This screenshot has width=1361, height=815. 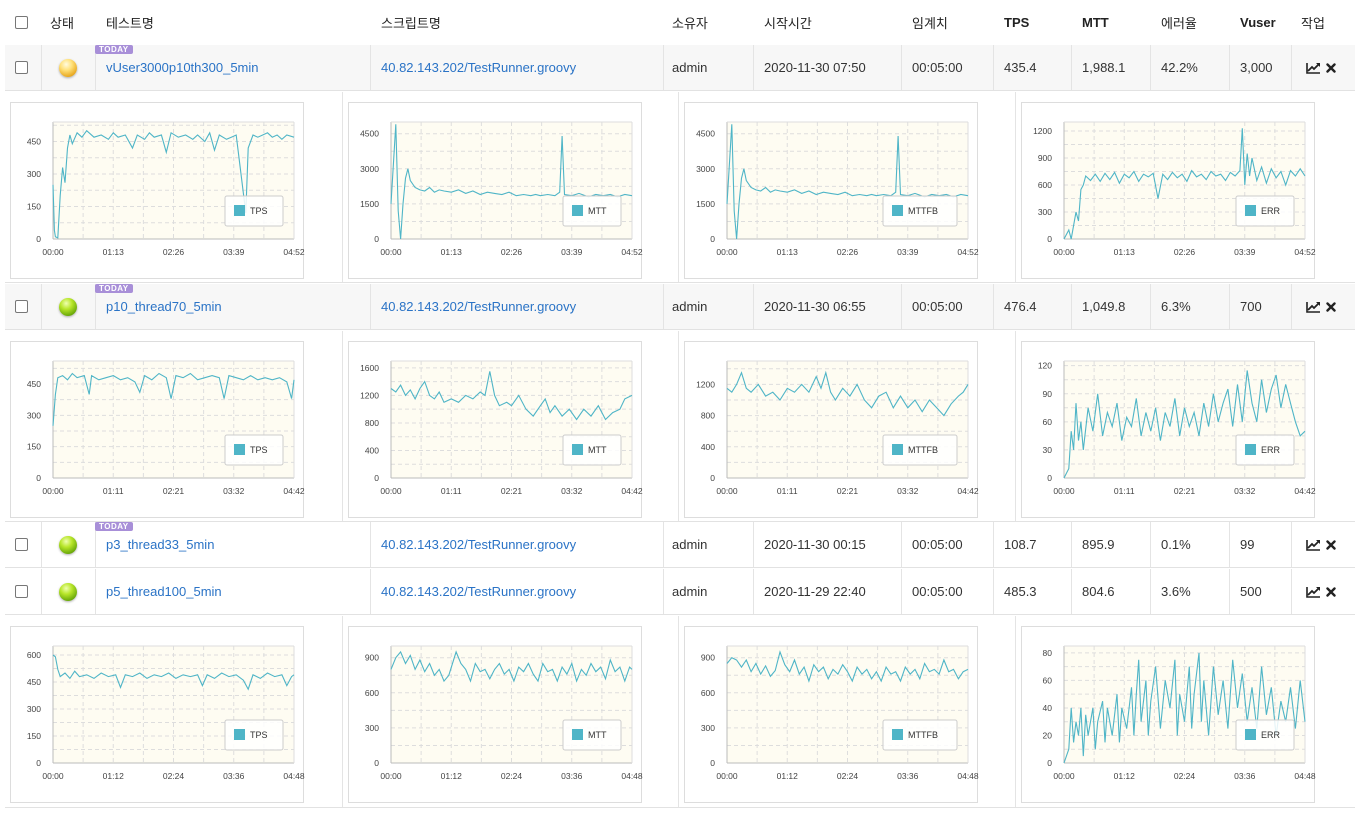 I want to click on owner-cell: admin, so click(x=708, y=544).